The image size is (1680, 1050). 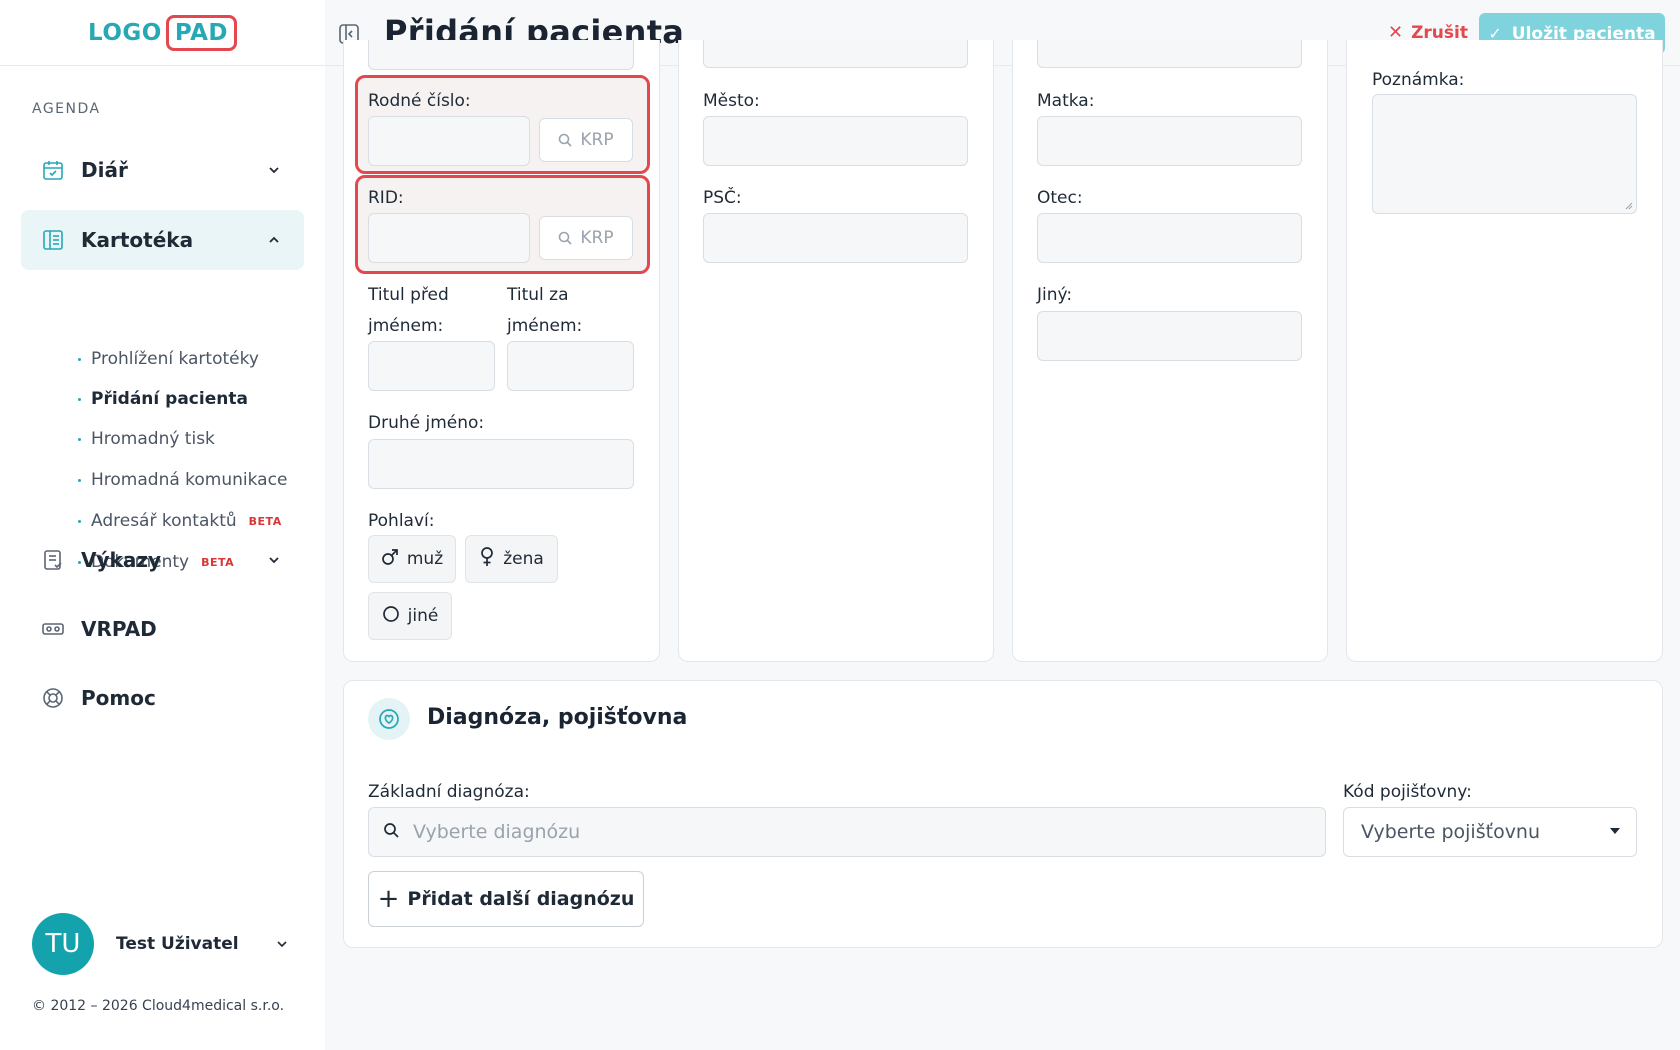 I want to click on title-after-input, so click(x=570, y=366).